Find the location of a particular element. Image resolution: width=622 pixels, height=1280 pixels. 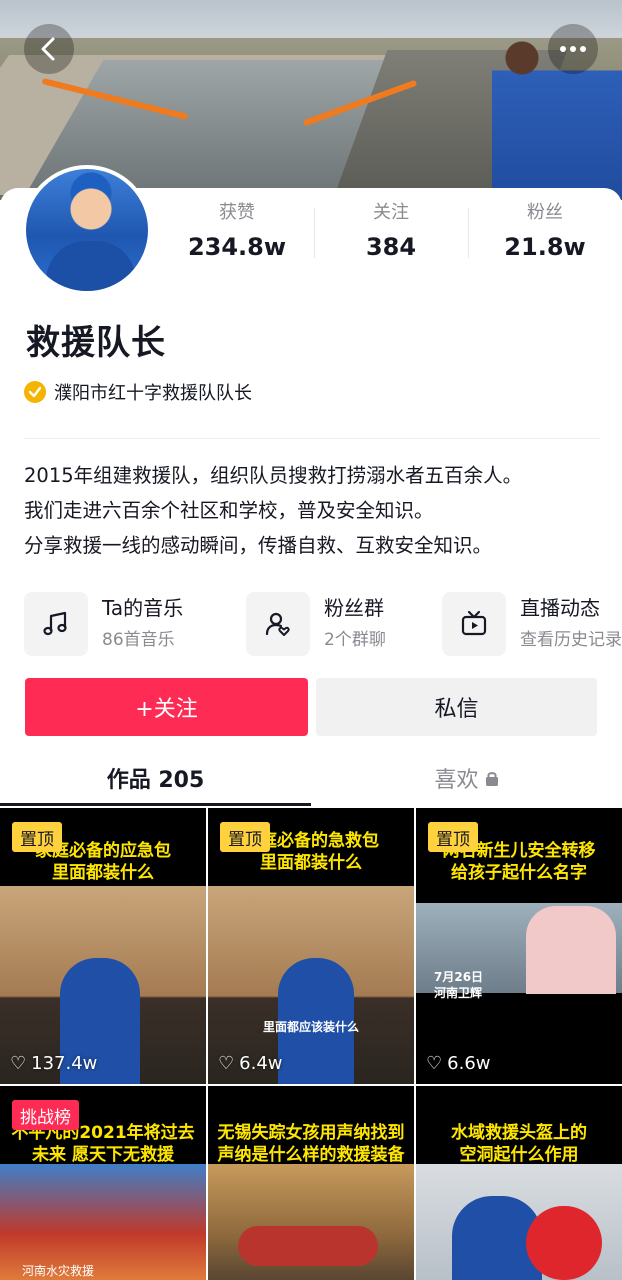

tab-underline is located at coordinates (155, 804).